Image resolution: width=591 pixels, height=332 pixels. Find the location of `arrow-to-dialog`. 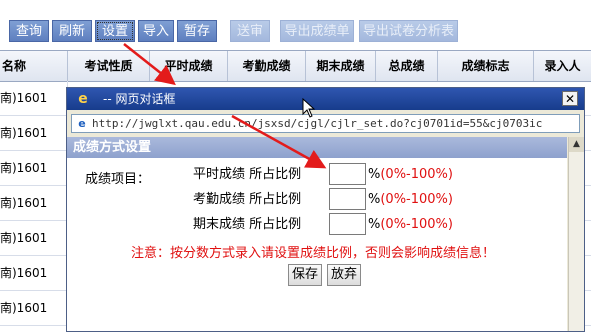

arrow-to-dialog is located at coordinates (149, 64).